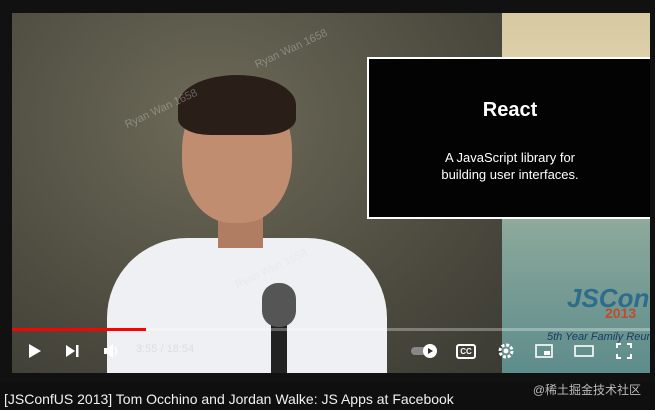  I want to click on time-display: 3:55 / 18:54, so click(165, 349).